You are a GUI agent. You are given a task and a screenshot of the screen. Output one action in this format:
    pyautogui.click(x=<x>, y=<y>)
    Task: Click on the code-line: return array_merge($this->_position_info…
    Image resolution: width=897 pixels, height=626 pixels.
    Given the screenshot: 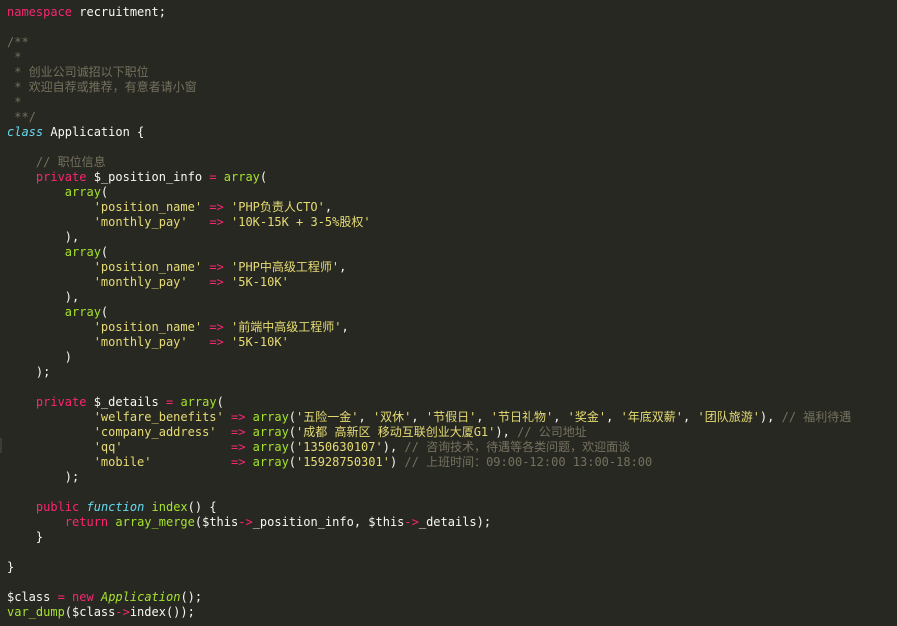 What is the action you would take?
    pyautogui.click(x=429, y=522)
    